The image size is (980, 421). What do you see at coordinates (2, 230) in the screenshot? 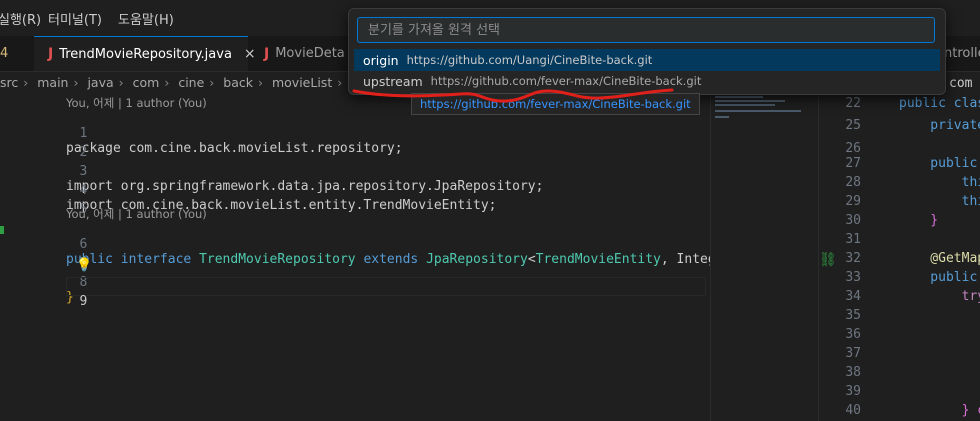
I see `git-change-marker` at bounding box center [2, 230].